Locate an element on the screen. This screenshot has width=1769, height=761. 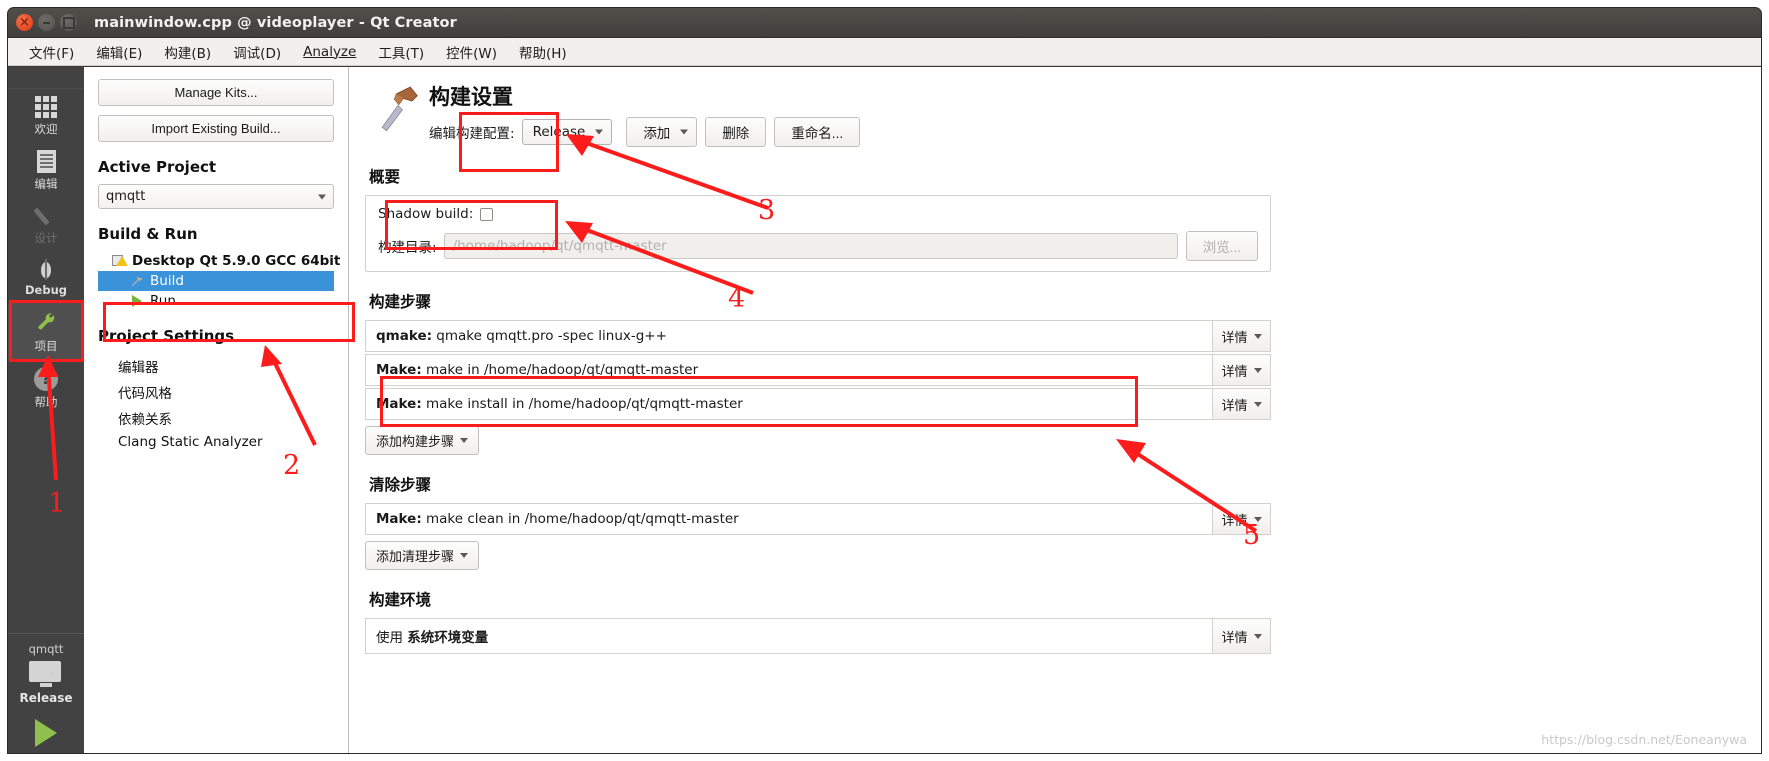
delete-config-button: 删除 is located at coordinates (736, 132).